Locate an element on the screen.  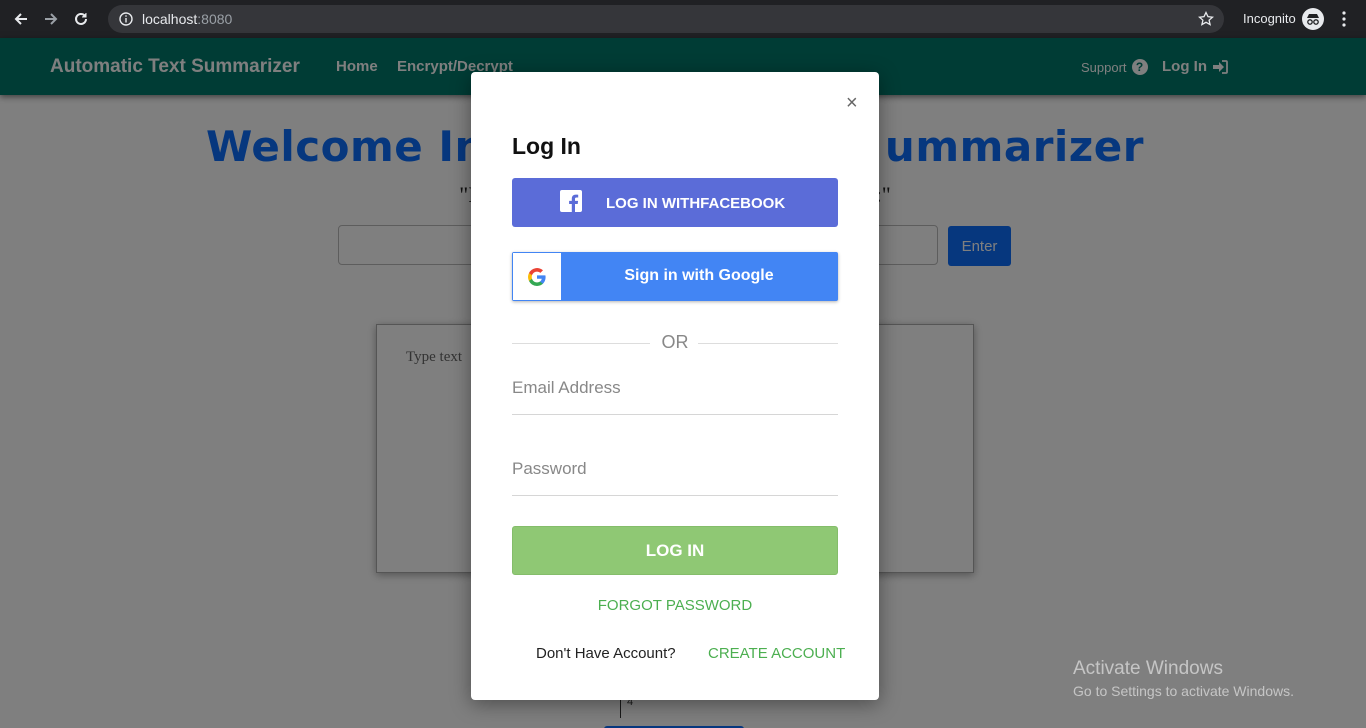
forgot-password-link: FORGOT PASSWORD is located at coordinates (675, 605).